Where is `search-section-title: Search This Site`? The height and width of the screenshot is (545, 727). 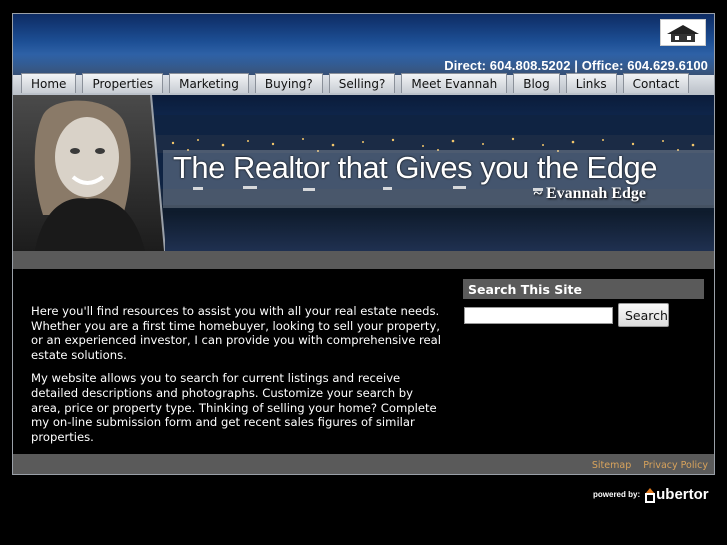
search-section-title: Search This Site is located at coordinates (583, 289).